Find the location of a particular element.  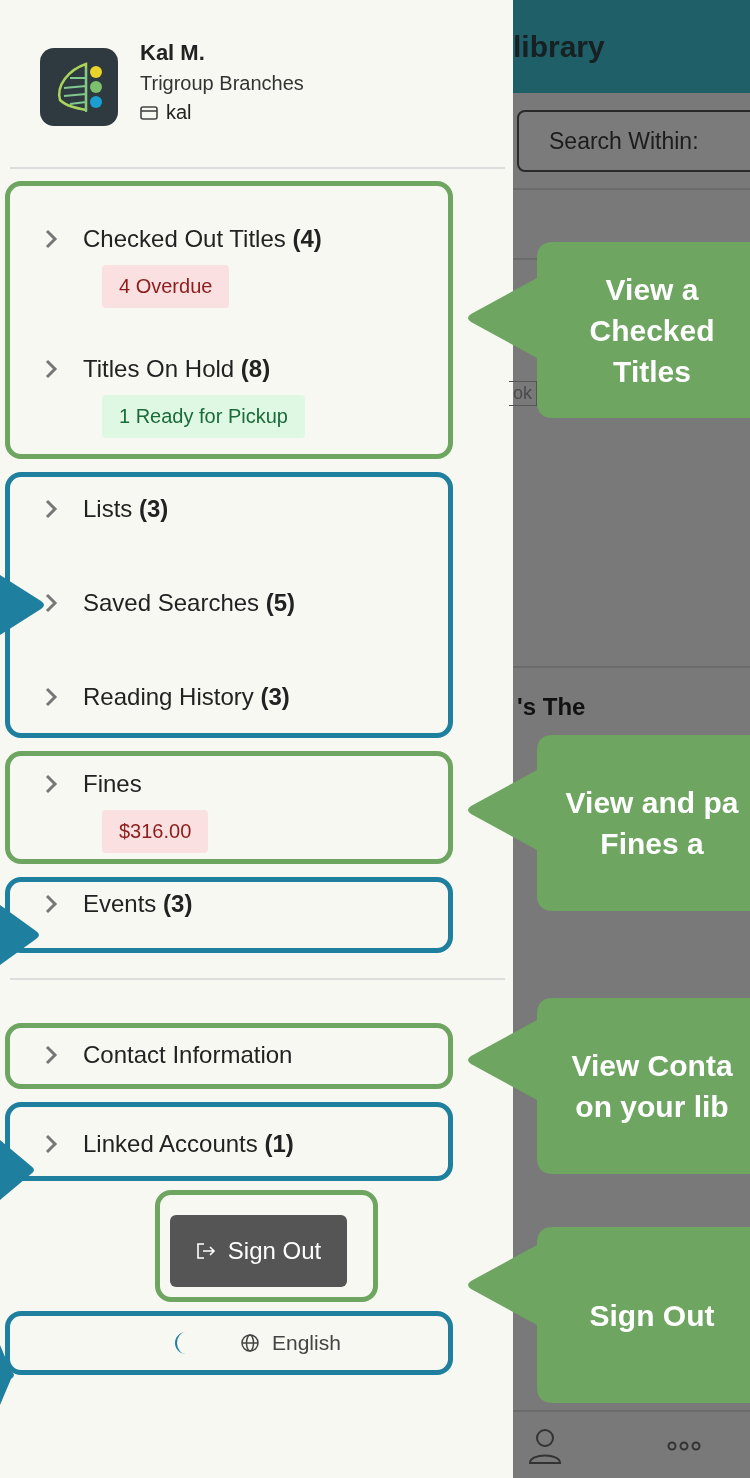

menu-item: Checked Out Titles (4) is located at coordinates (202, 239).